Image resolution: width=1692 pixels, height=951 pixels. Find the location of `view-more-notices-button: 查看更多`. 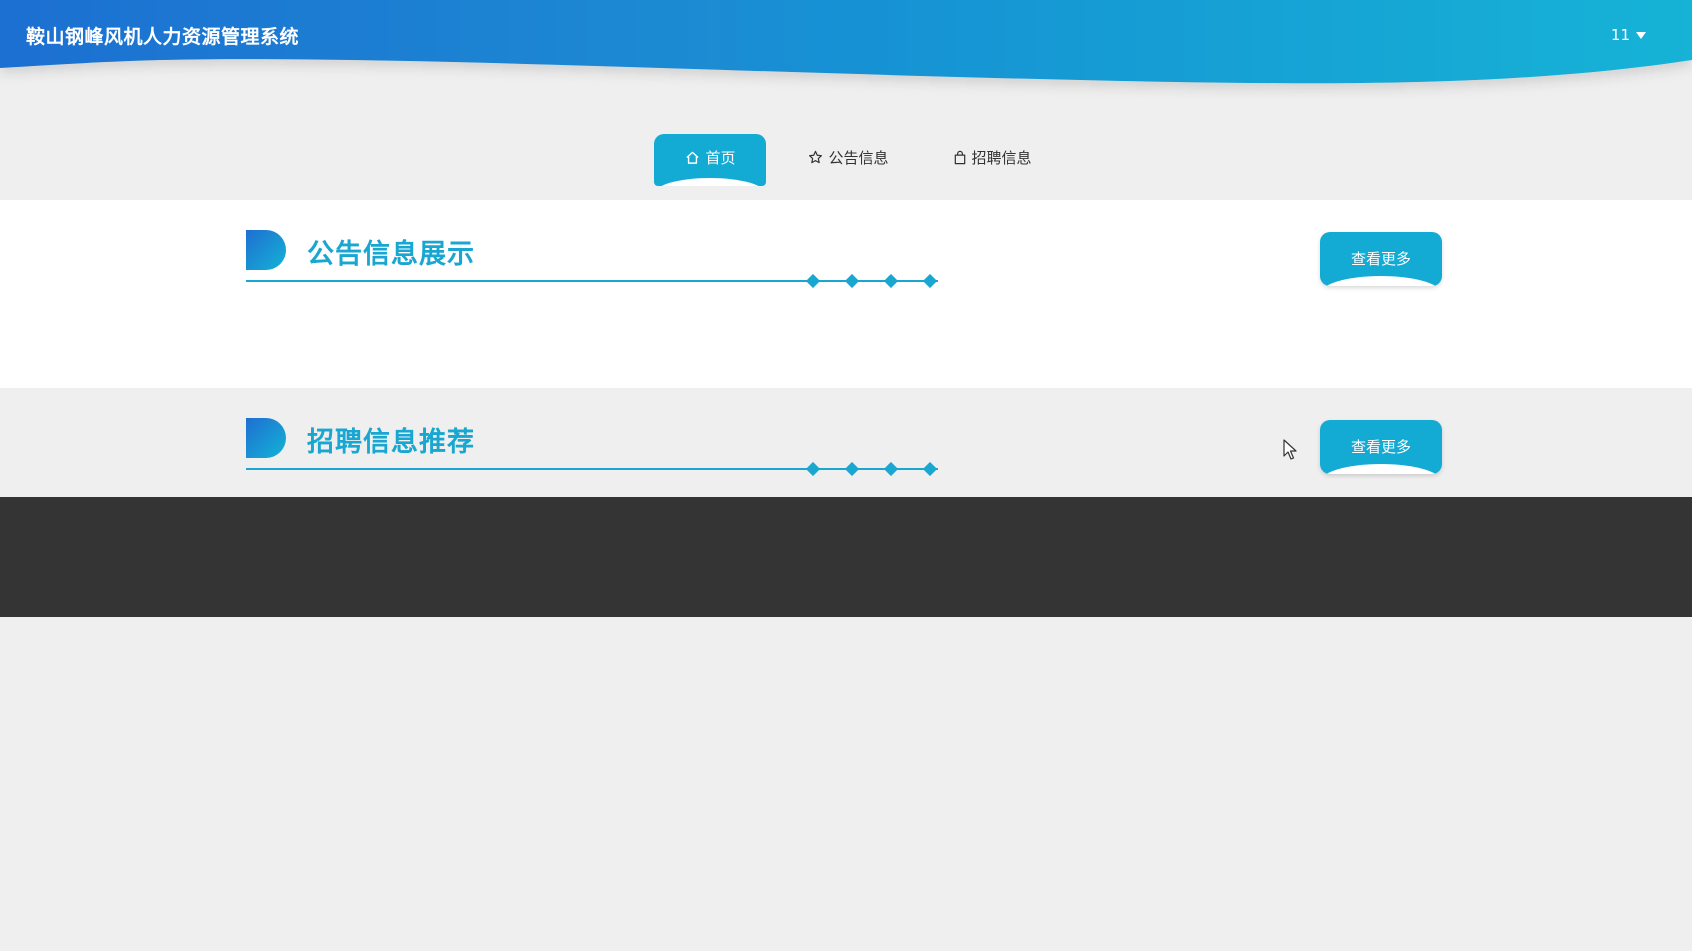

view-more-notices-button: 查看更多 is located at coordinates (1381, 259).